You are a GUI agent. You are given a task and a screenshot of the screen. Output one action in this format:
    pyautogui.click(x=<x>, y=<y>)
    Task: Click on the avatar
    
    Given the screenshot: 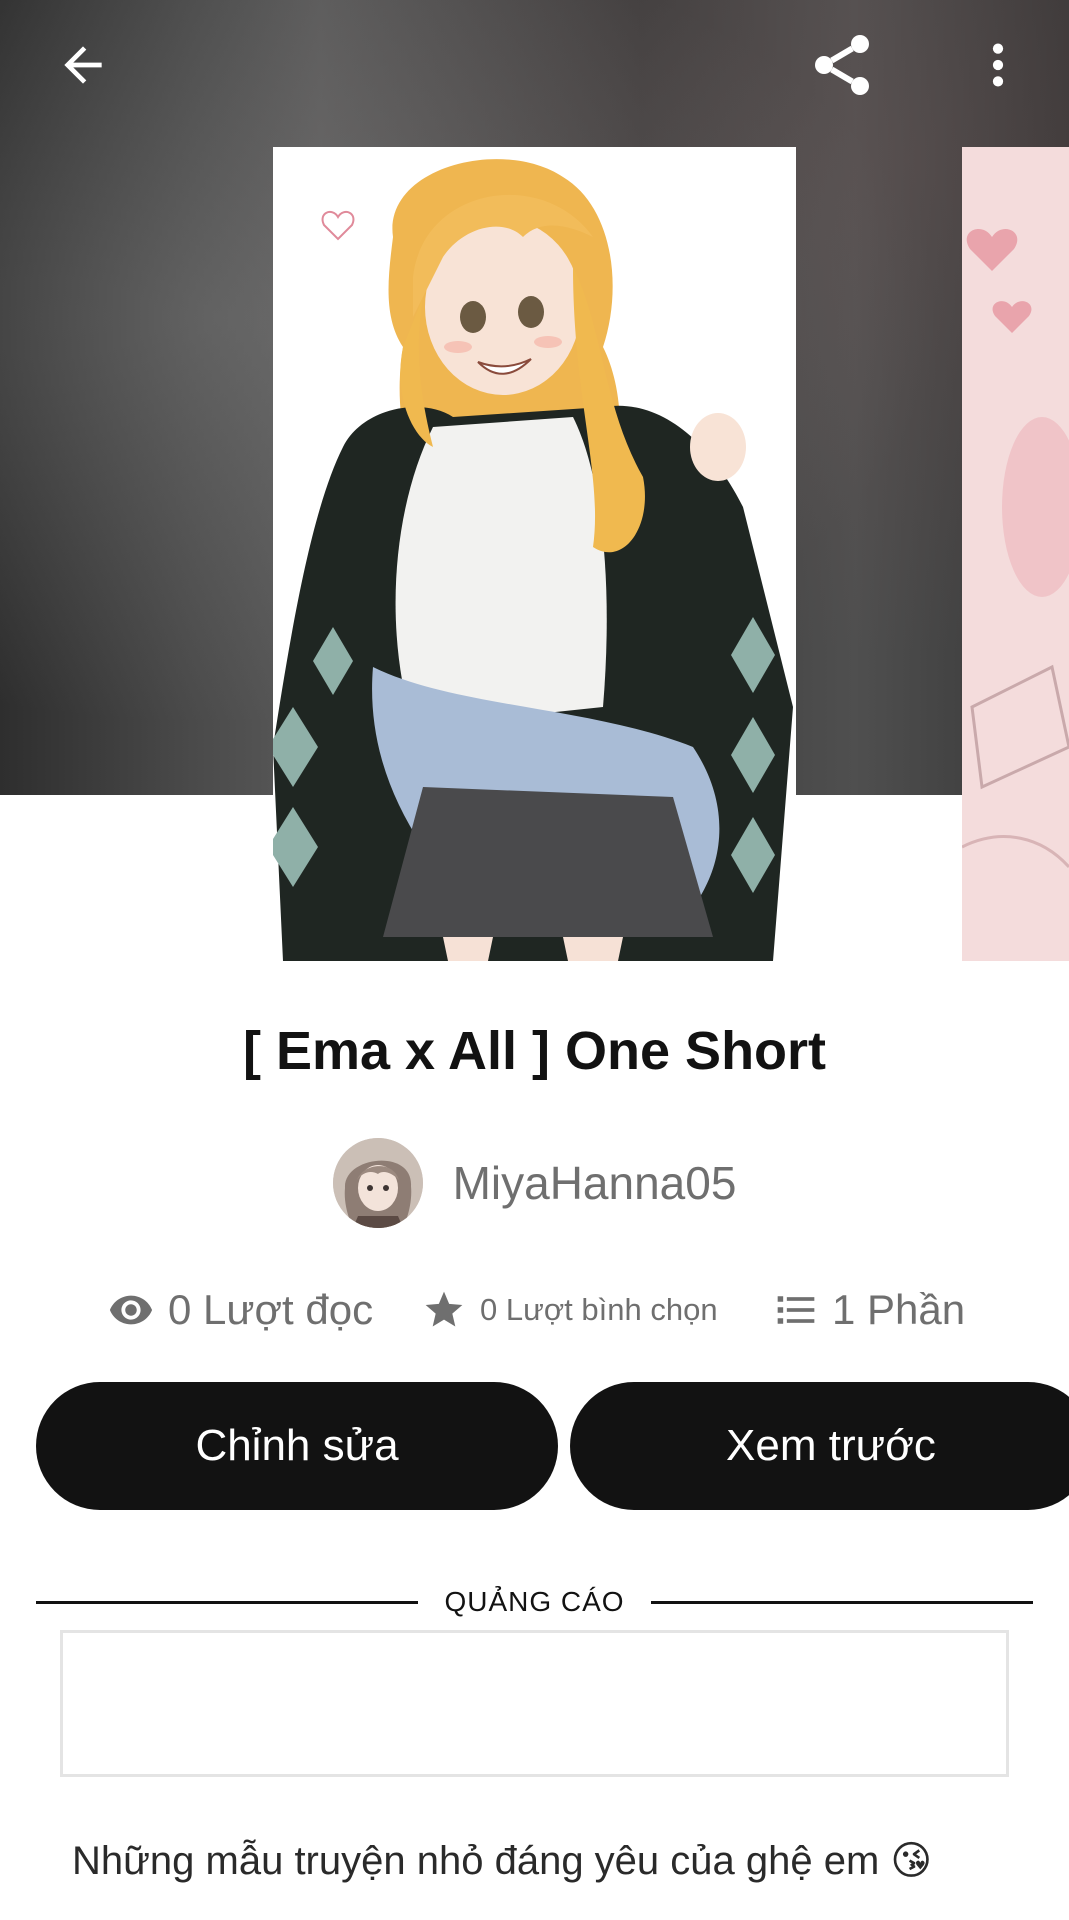 What is the action you would take?
    pyautogui.click(x=377, y=1183)
    